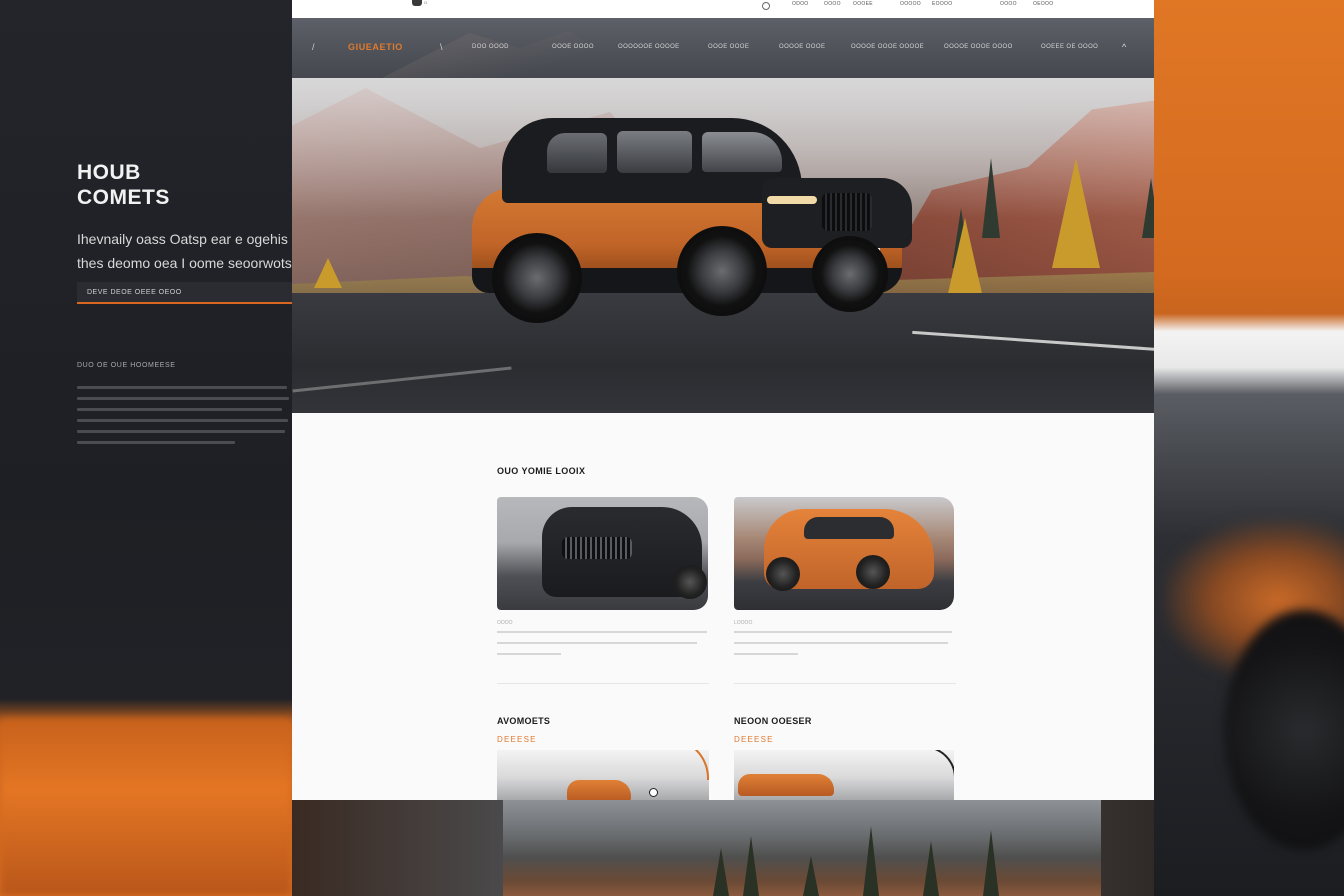 The height and width of the screenshot is (896, 1344). What do you see at coordinates (743, 623) in the screenshot?
I see `card-b-caption: LOOOO` at bounding box center [743, 623].